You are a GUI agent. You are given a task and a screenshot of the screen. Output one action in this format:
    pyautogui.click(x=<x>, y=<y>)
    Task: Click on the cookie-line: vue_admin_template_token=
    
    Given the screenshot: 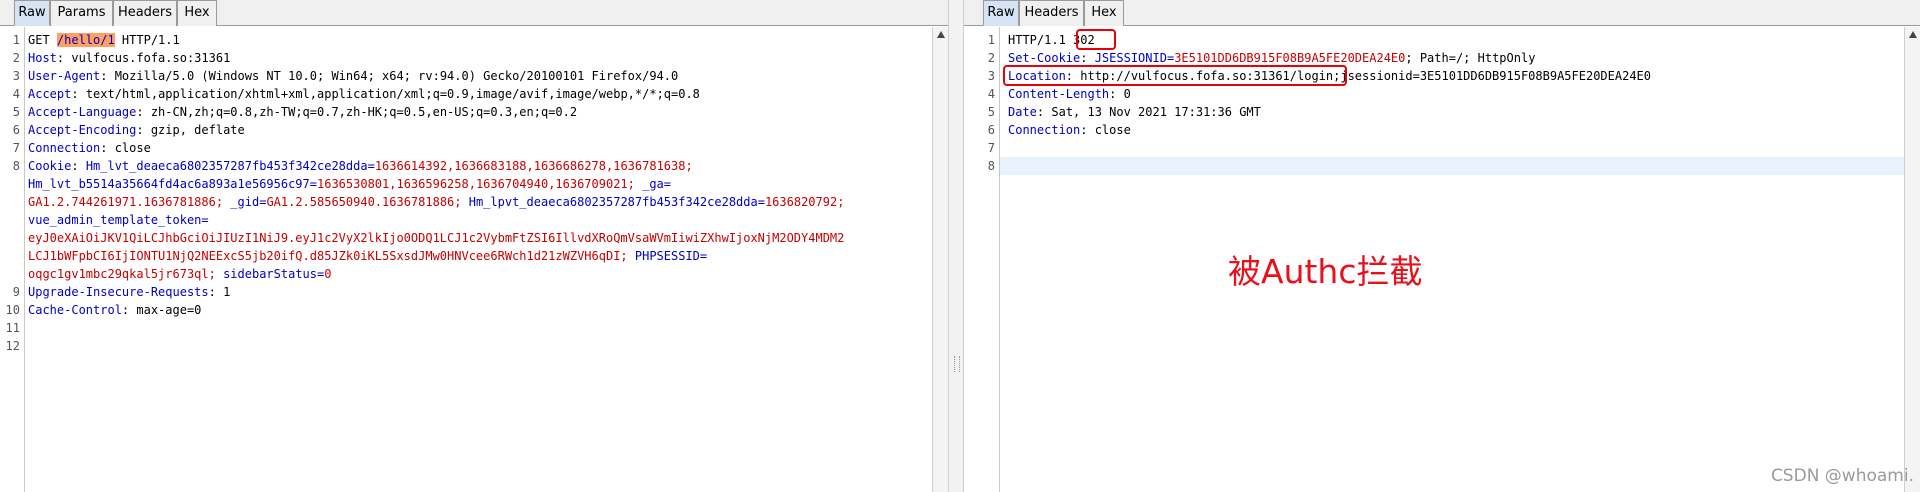 What is the action you would take?
    pyautogui.click(x=118, y=220)
    